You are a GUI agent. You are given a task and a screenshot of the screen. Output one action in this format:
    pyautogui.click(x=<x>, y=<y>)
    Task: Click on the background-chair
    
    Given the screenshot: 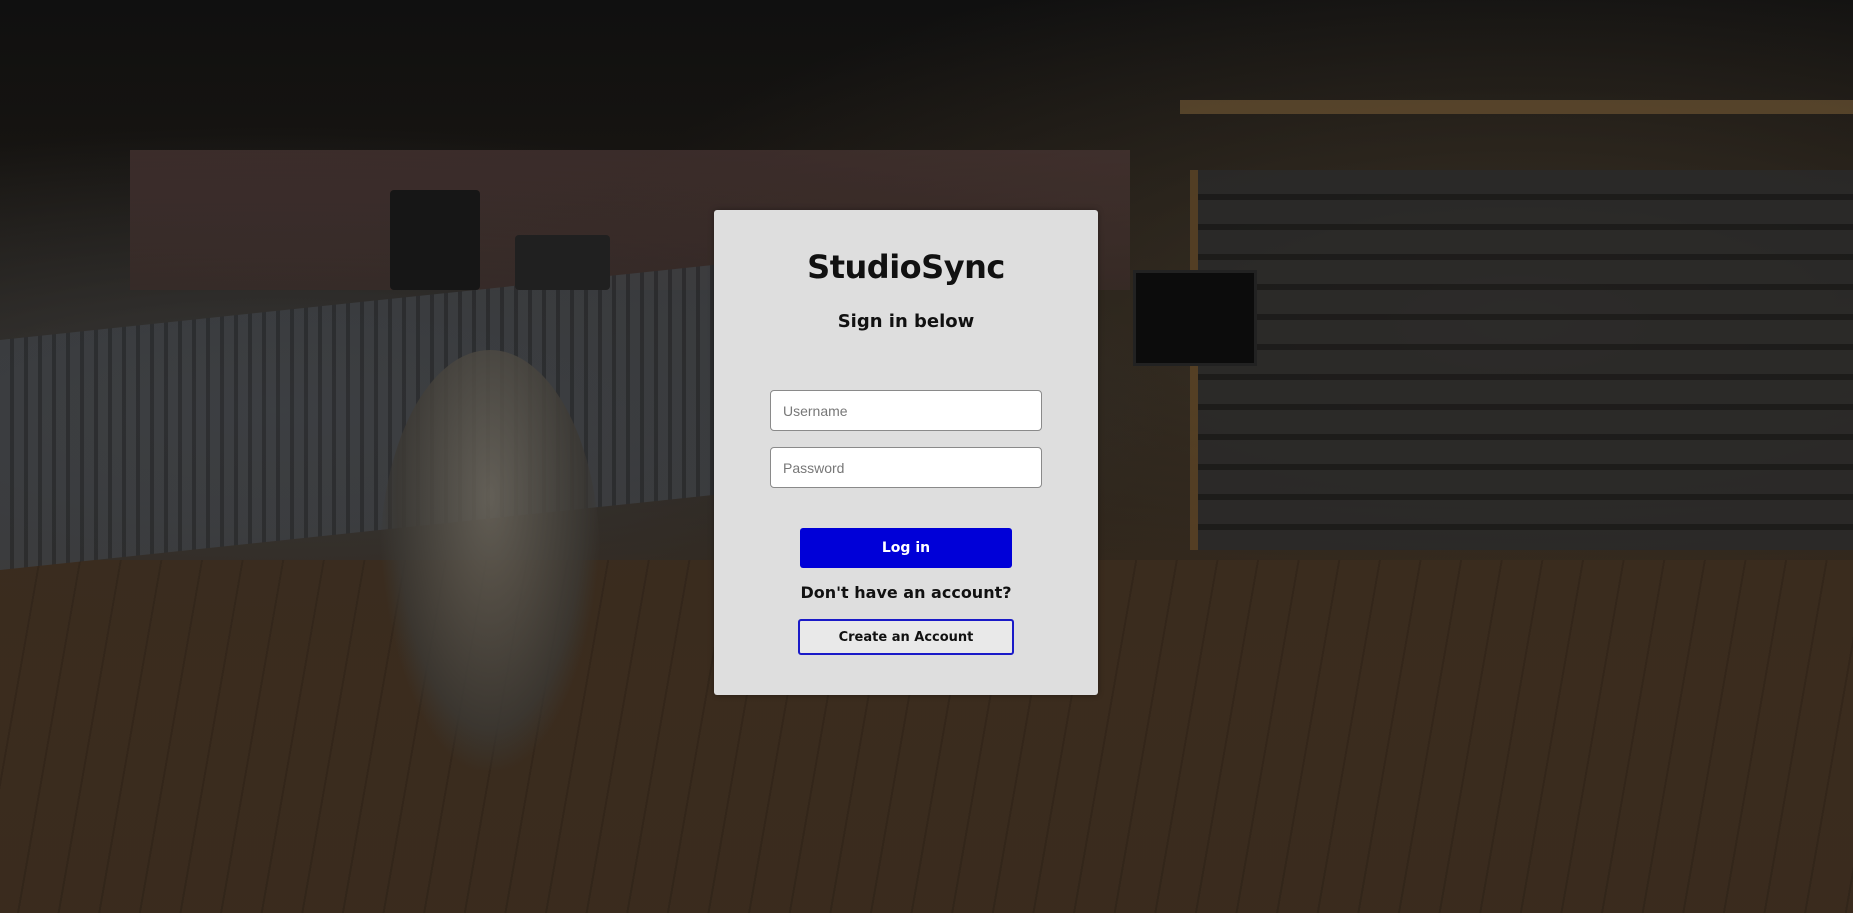 What is the action you would take?
    pyautogui.click(x=490, y=560)
    